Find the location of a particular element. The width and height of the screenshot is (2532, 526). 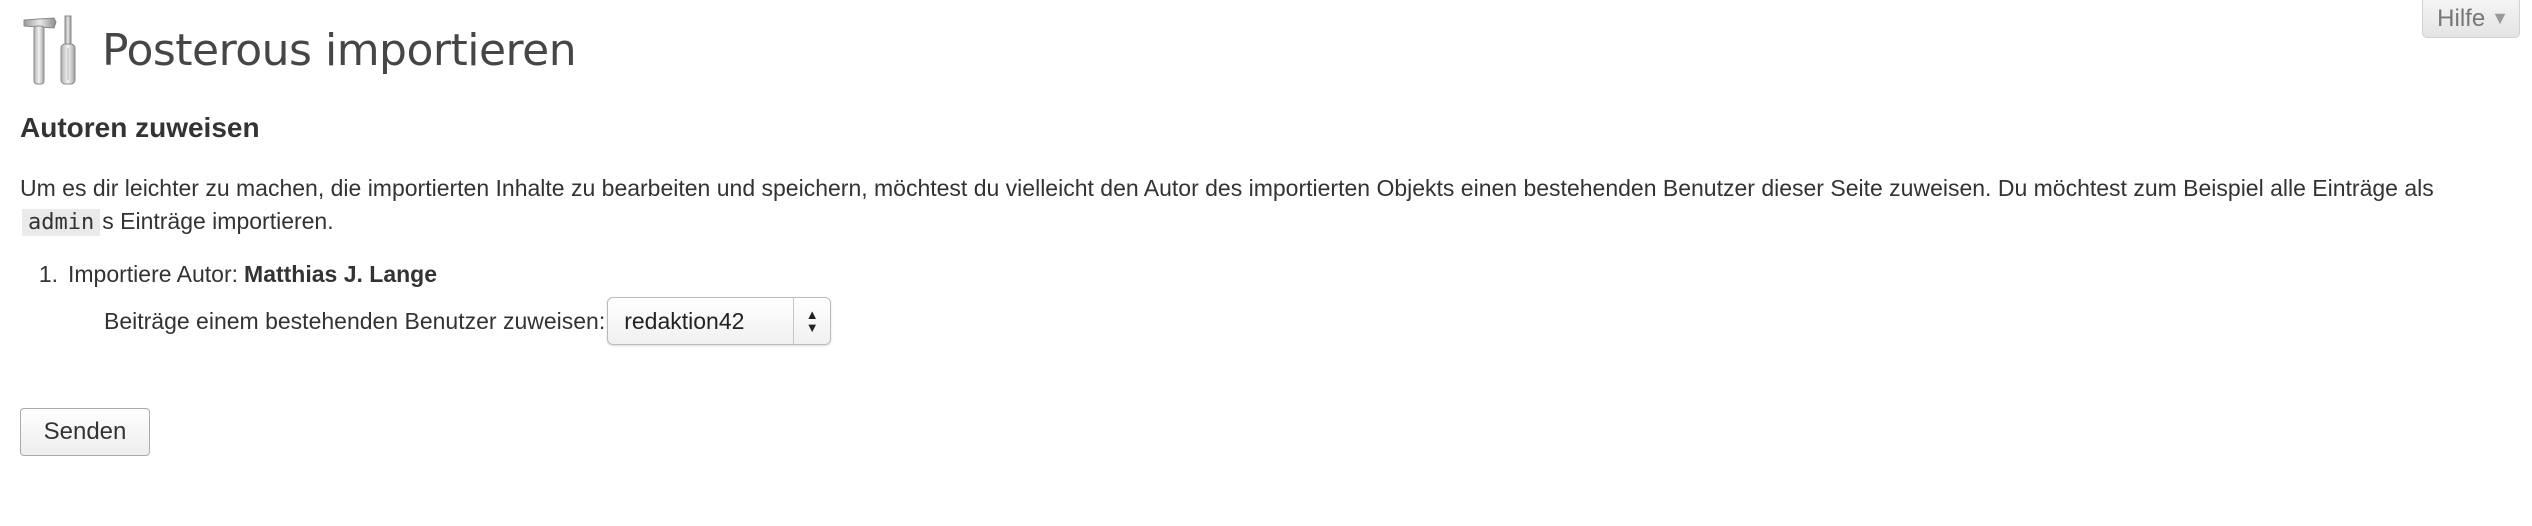

user-select-value: redaktion42 is located at coordinates (684, 320).